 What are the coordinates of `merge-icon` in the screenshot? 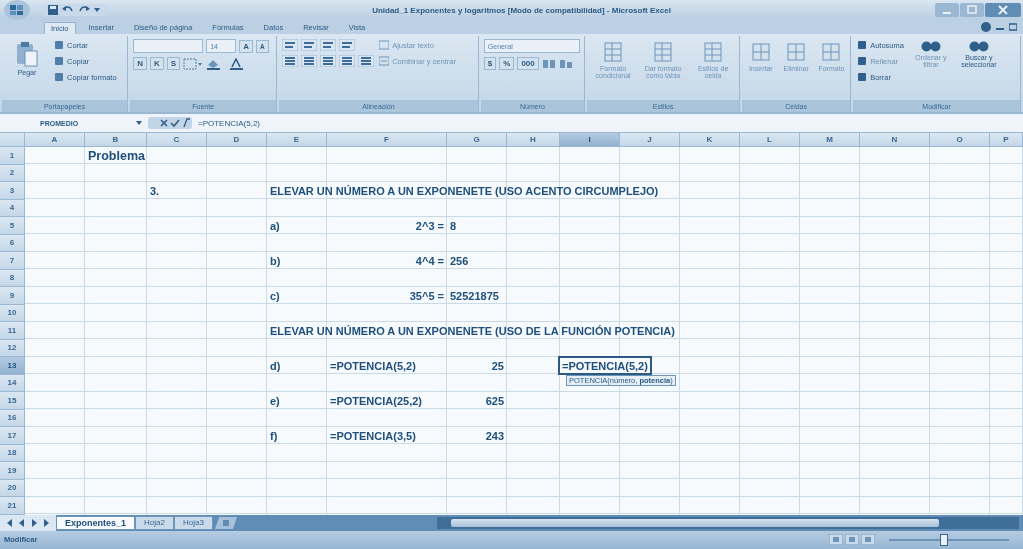 It's located at (384, 61).